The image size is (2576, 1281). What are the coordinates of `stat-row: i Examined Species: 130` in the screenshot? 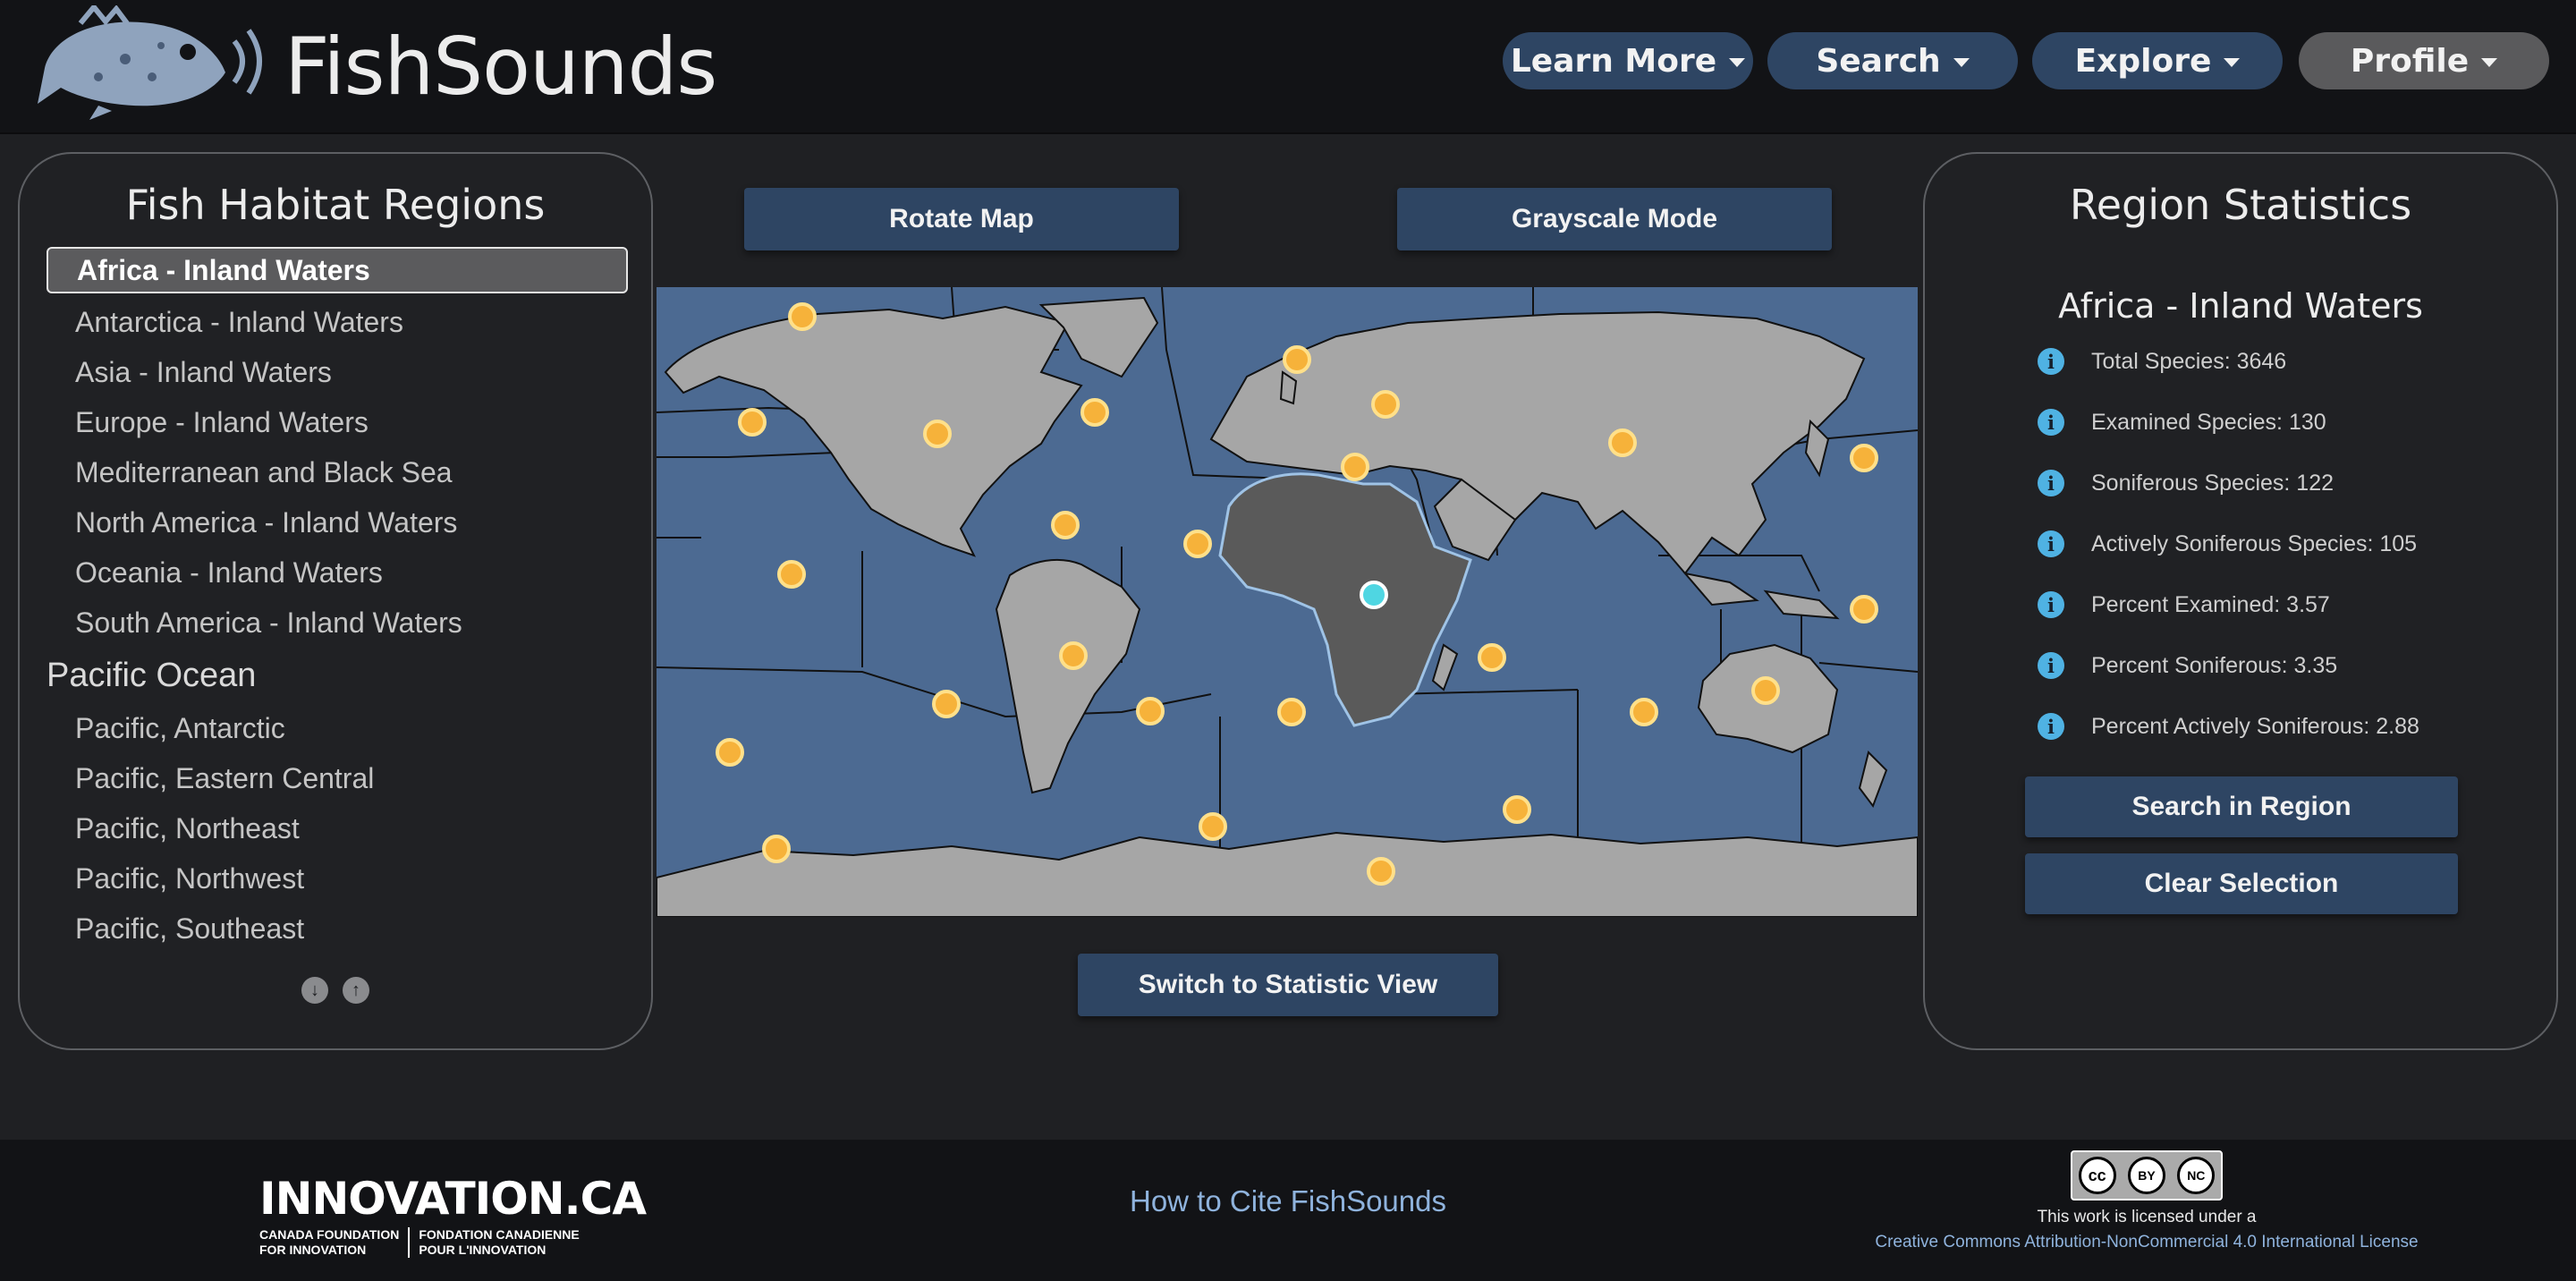 It's located at (2228, 422).